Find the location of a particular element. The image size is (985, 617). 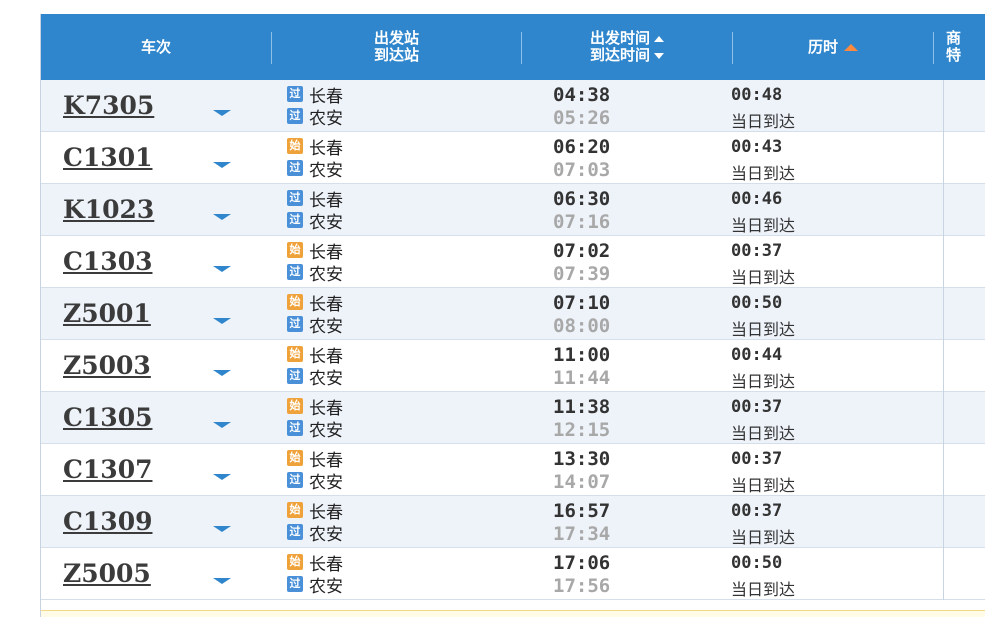

table-row: C1305 始长春过农安 11:38 12:15 00:37 当日到达 is located at coordinates (513, 418).